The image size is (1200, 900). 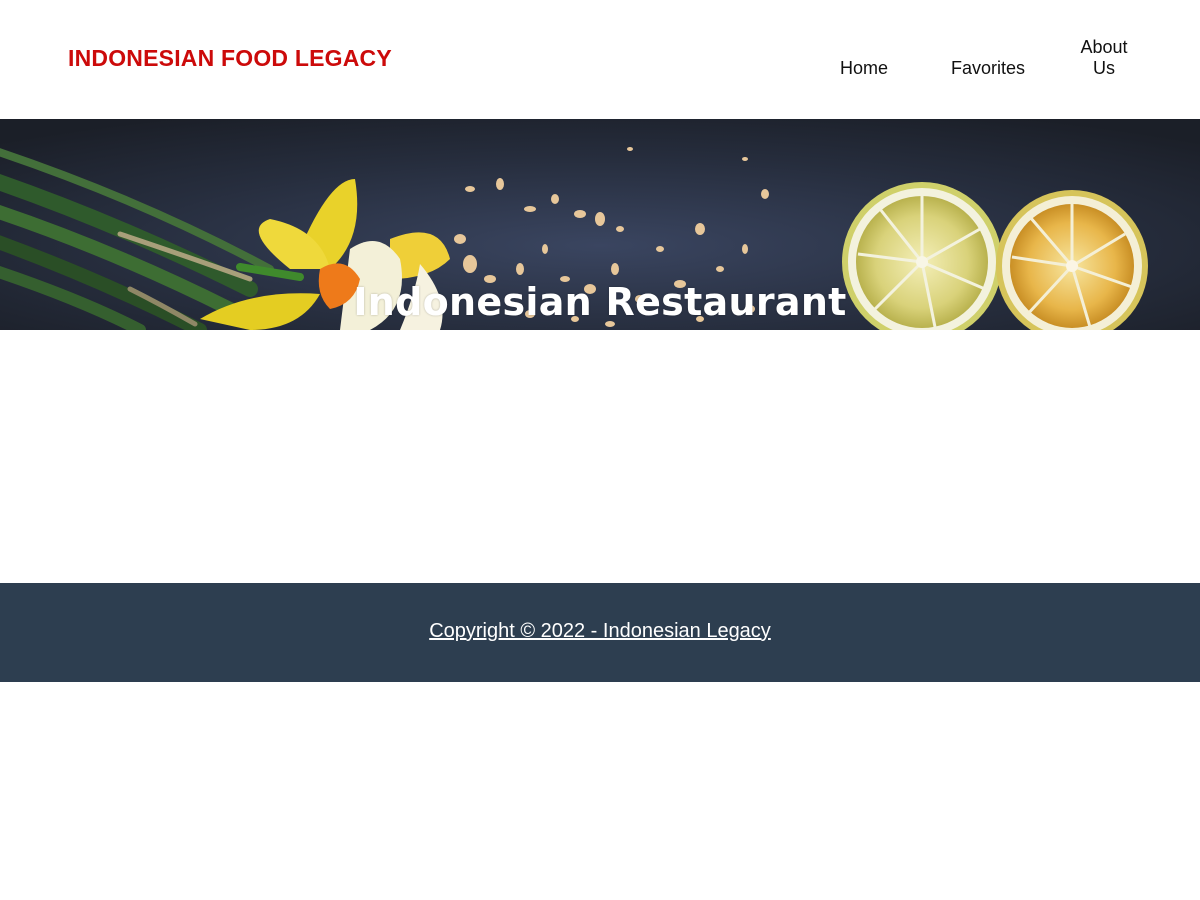 What do you see at coordinates (988, 68) in the screenshot?
I see `nav-favorites-link: Favorites` at bounding box center [988, 68].